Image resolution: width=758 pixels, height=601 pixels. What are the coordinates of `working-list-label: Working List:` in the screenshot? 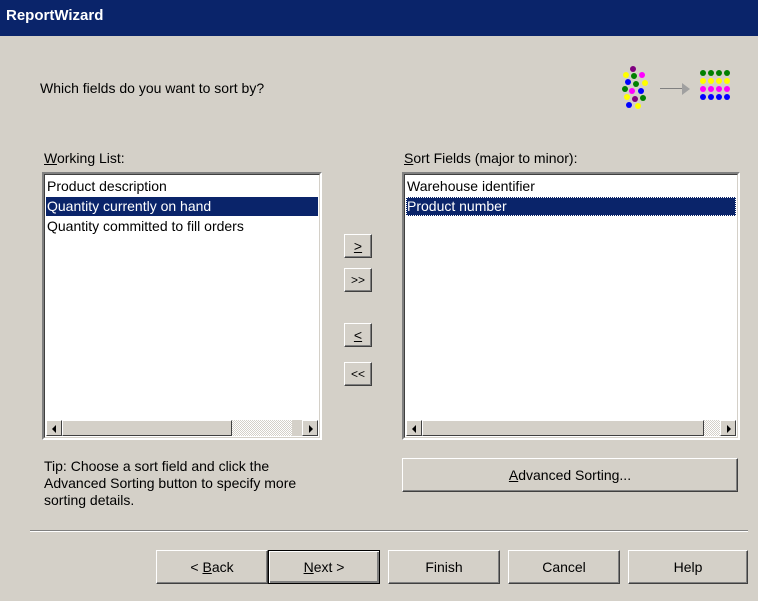 It's located at (84, 158).